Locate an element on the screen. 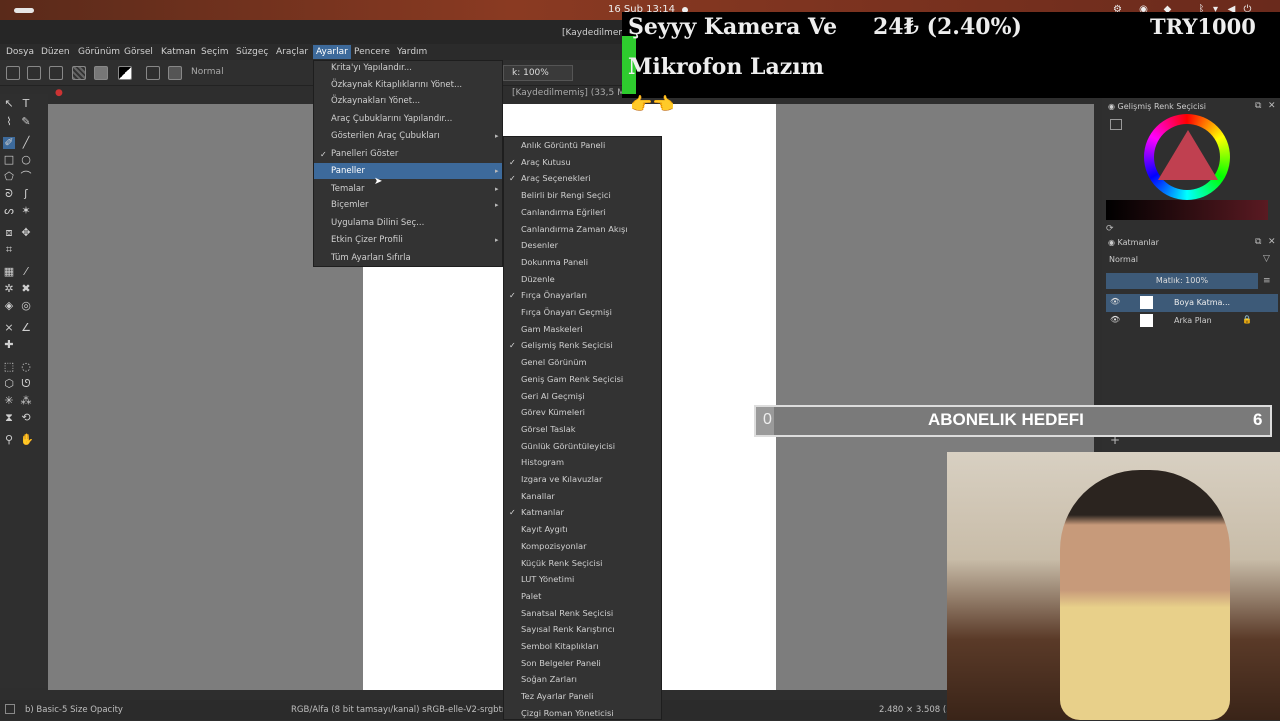  brush-preset-icon is located at coordinates (175, 73).